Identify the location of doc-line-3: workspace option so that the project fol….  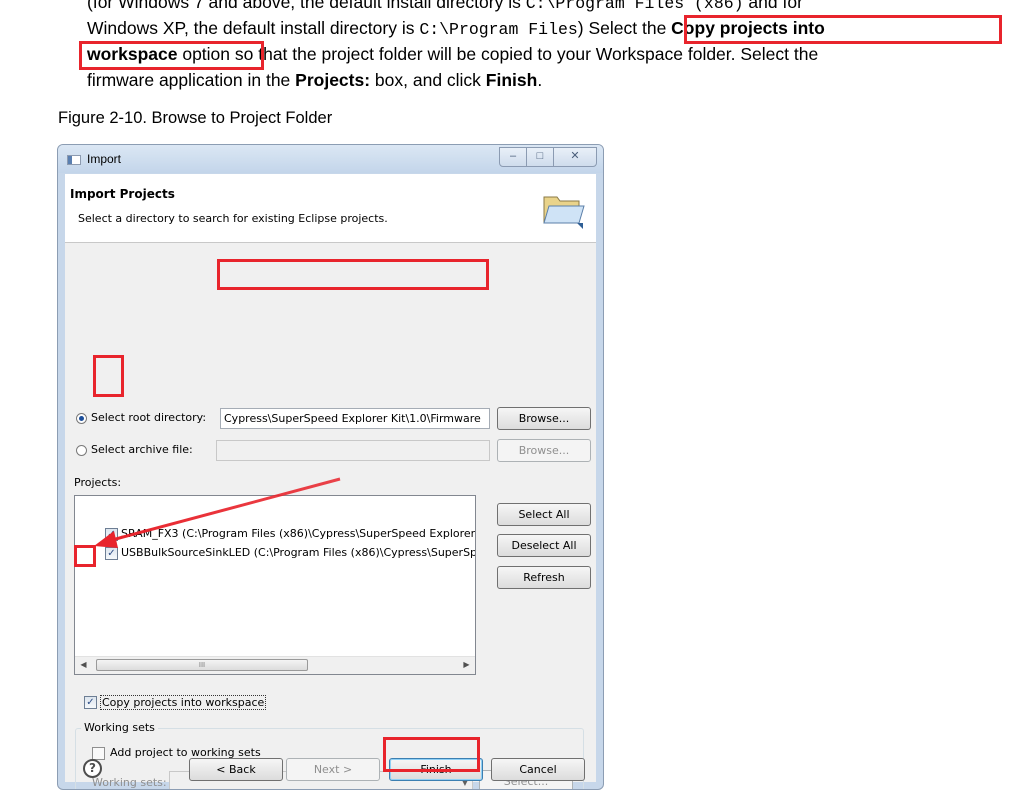
(537, 54).